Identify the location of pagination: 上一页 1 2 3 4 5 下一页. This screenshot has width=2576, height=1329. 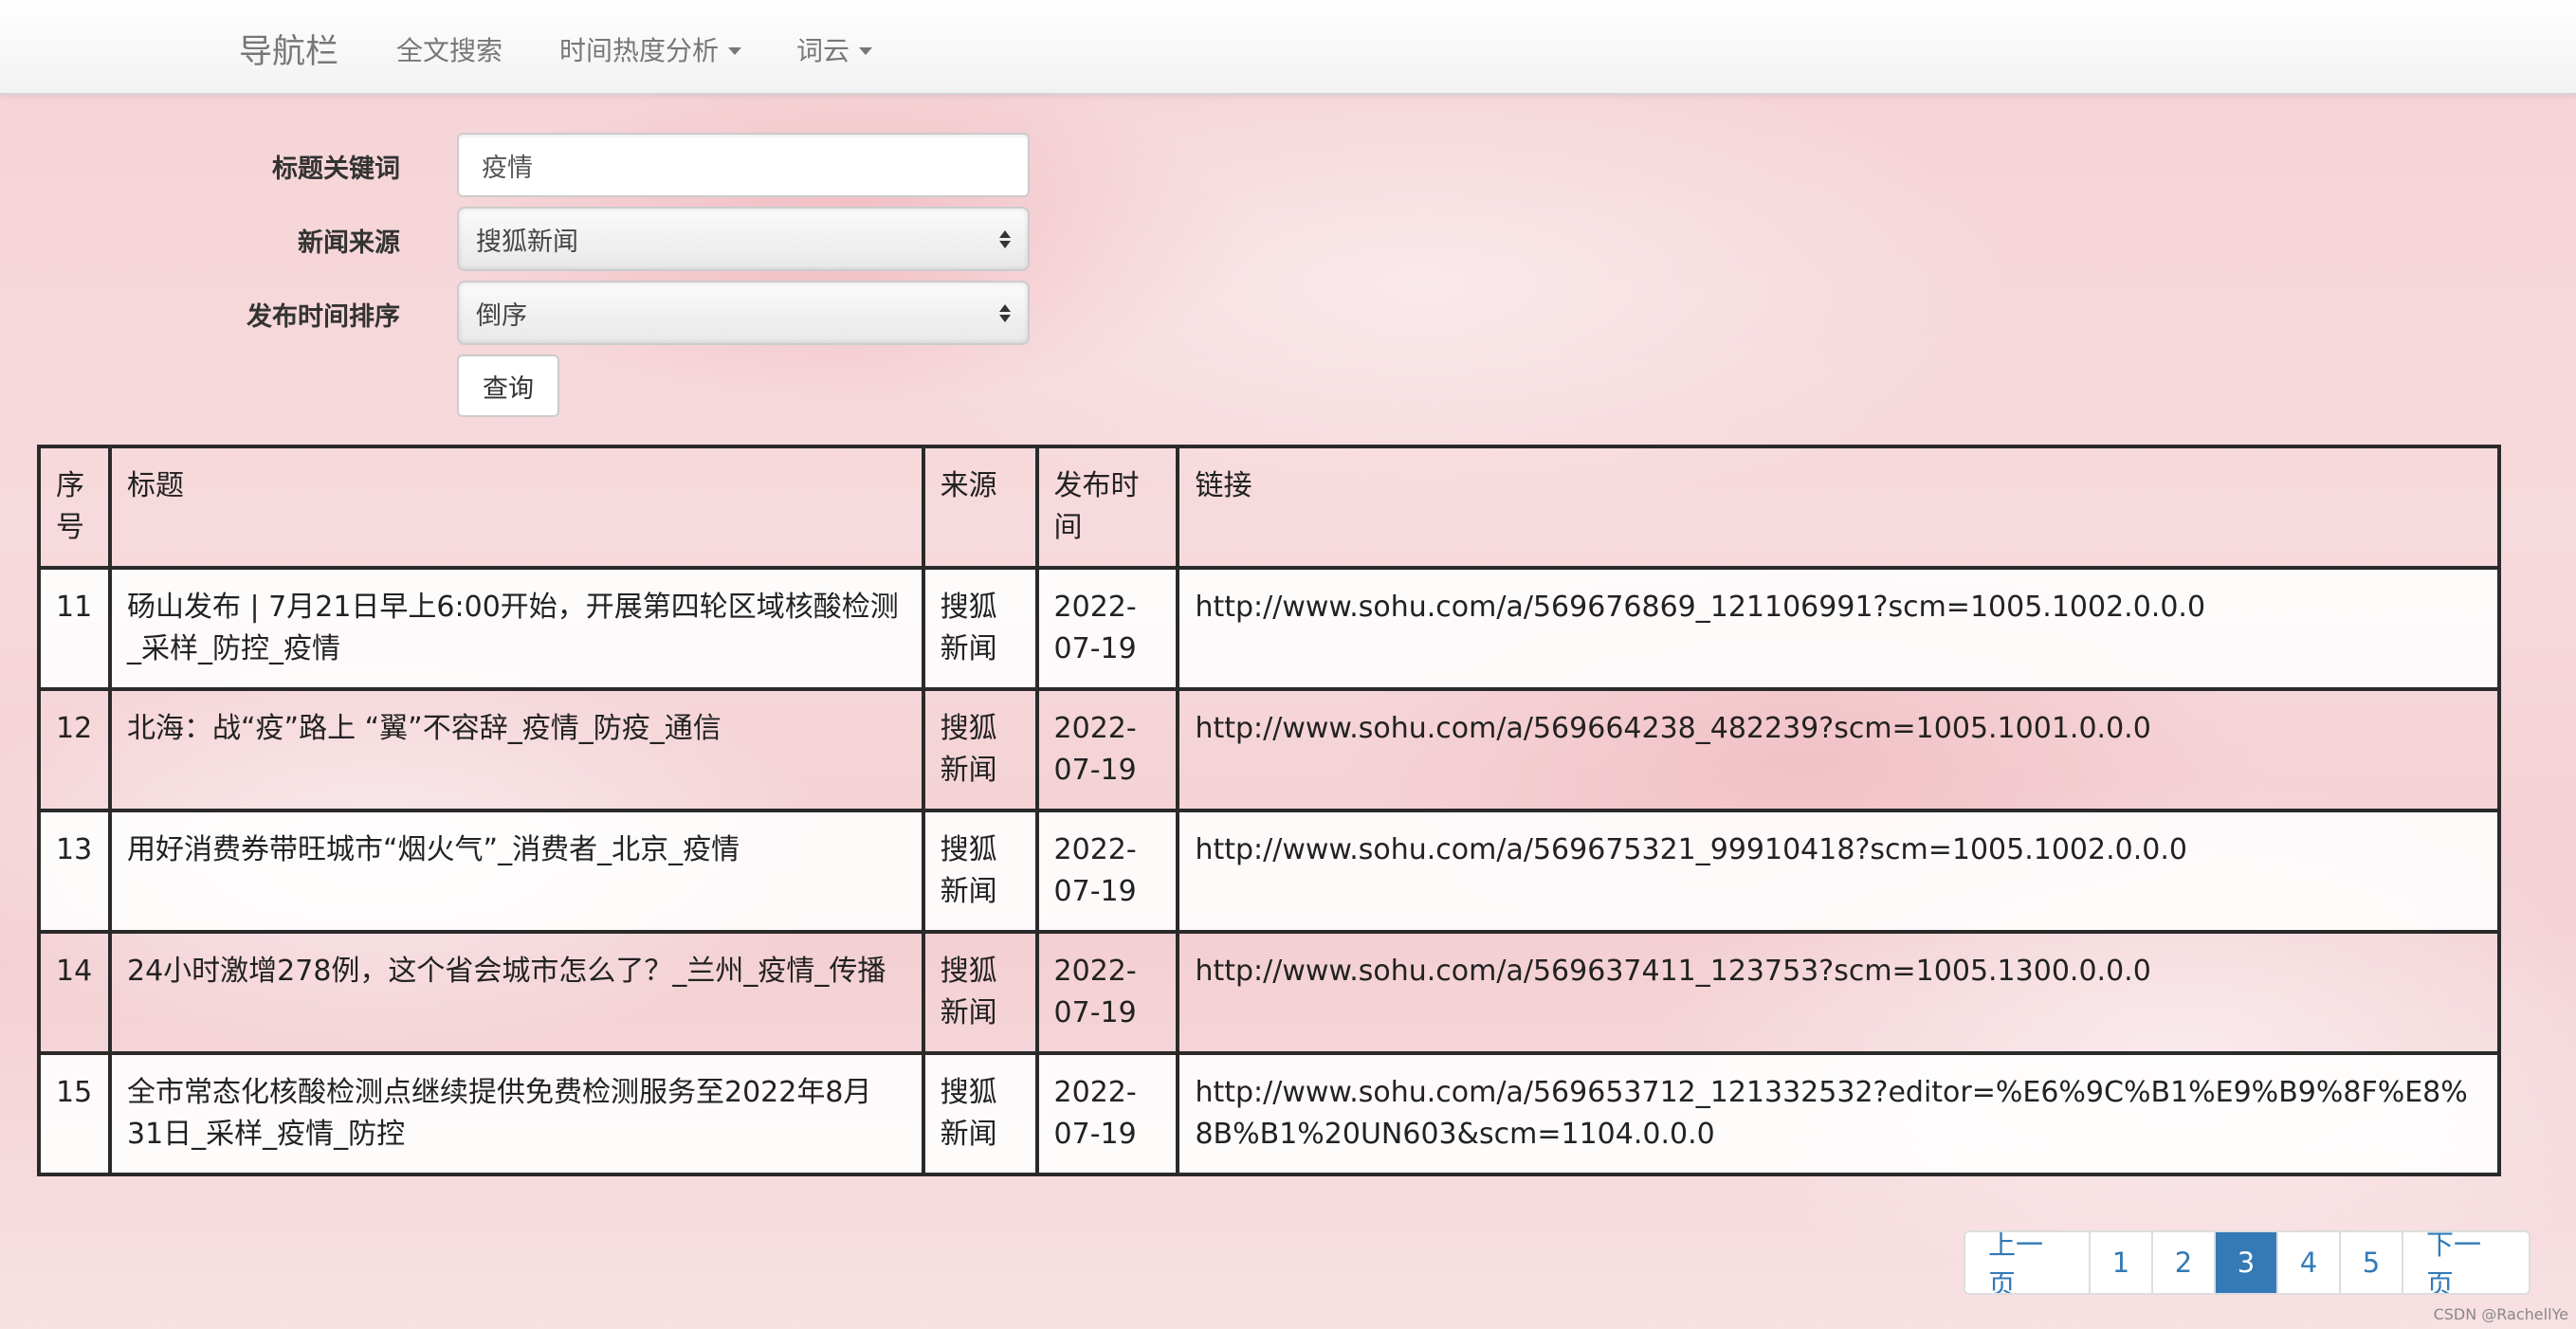
(2247, 1262).